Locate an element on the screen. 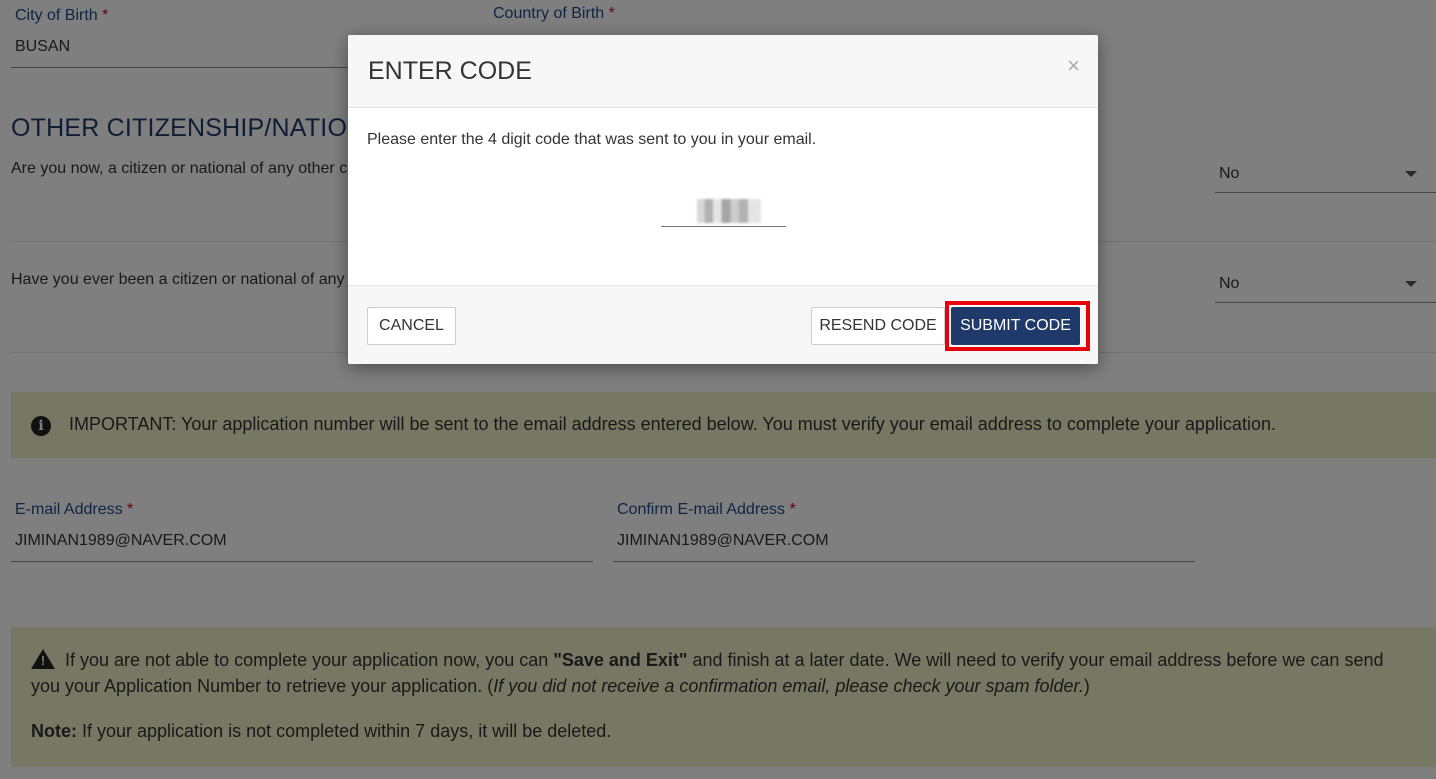  dialog-footer: CANCEL RESEND CODE SUBMIT CODE is located at coordinates (723, 324).